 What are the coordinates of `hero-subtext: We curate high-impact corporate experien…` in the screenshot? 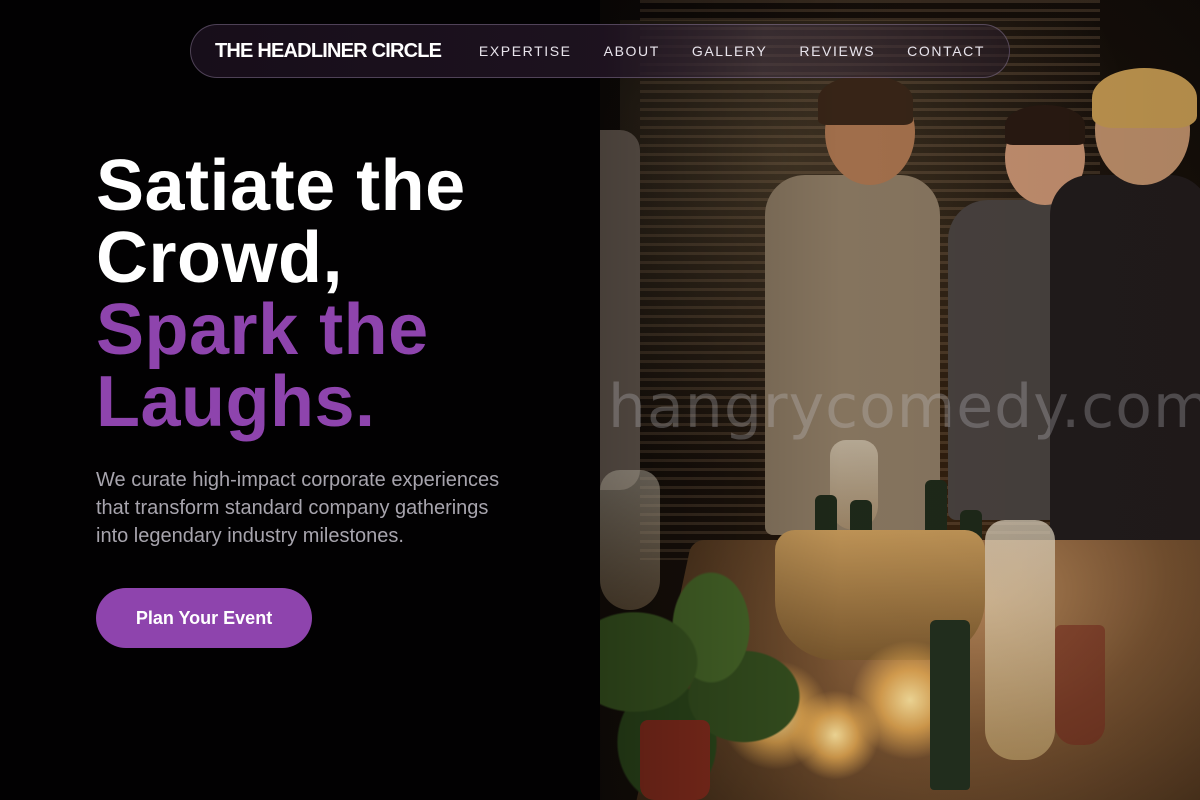 It's located at (298, 508).